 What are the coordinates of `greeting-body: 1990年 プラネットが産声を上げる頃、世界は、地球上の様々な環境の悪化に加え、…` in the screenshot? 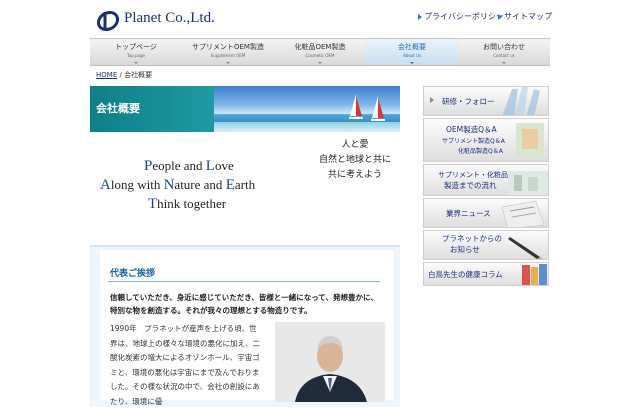 It's located at (185, 365).